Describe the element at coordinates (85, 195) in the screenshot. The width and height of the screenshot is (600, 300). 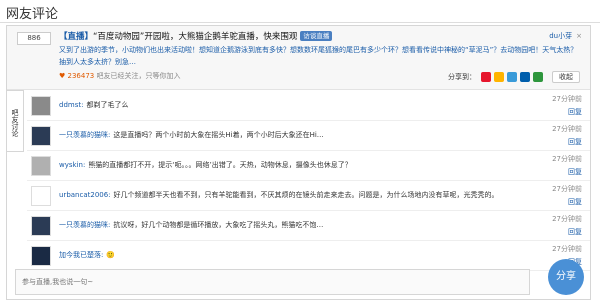
I see `comment-username: urbancat2006:` at that location.